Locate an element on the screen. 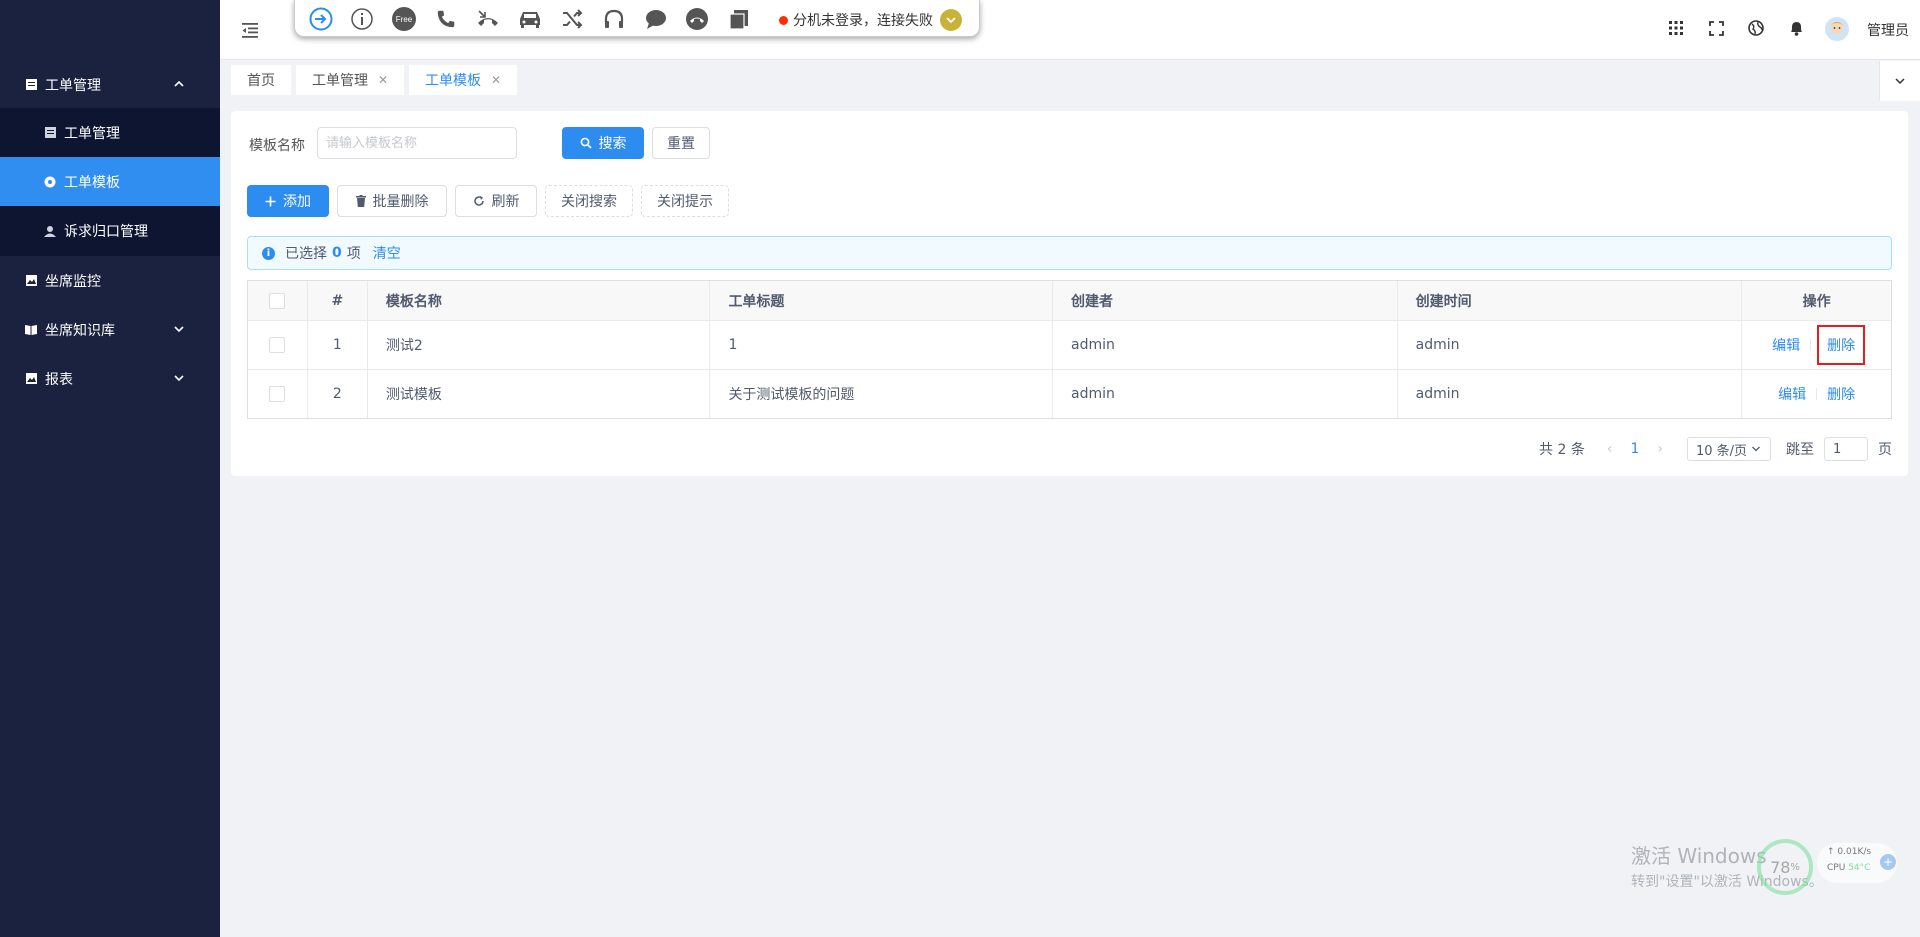 This screenshot has height=937, width=1920. sidebar-item-knowledge-base: 坐席知识库 is located at coordinates (110, 329).